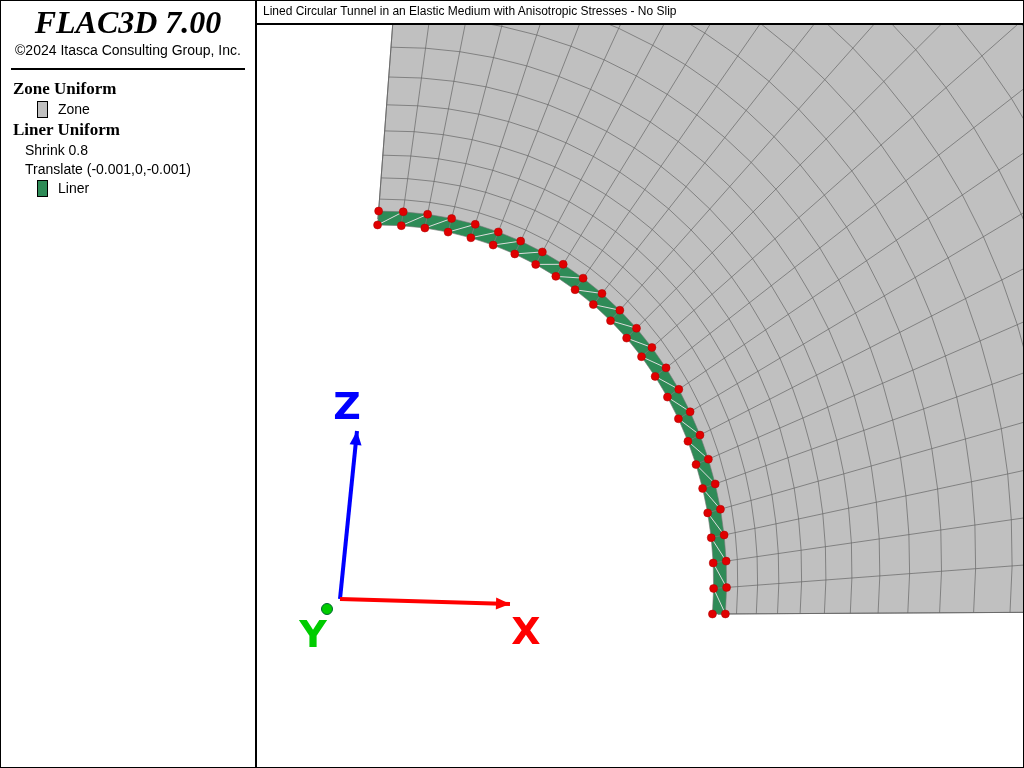  Describe the element at coordinates (347, 406) in the screenshot. I see `axis-label: Z` at that location.